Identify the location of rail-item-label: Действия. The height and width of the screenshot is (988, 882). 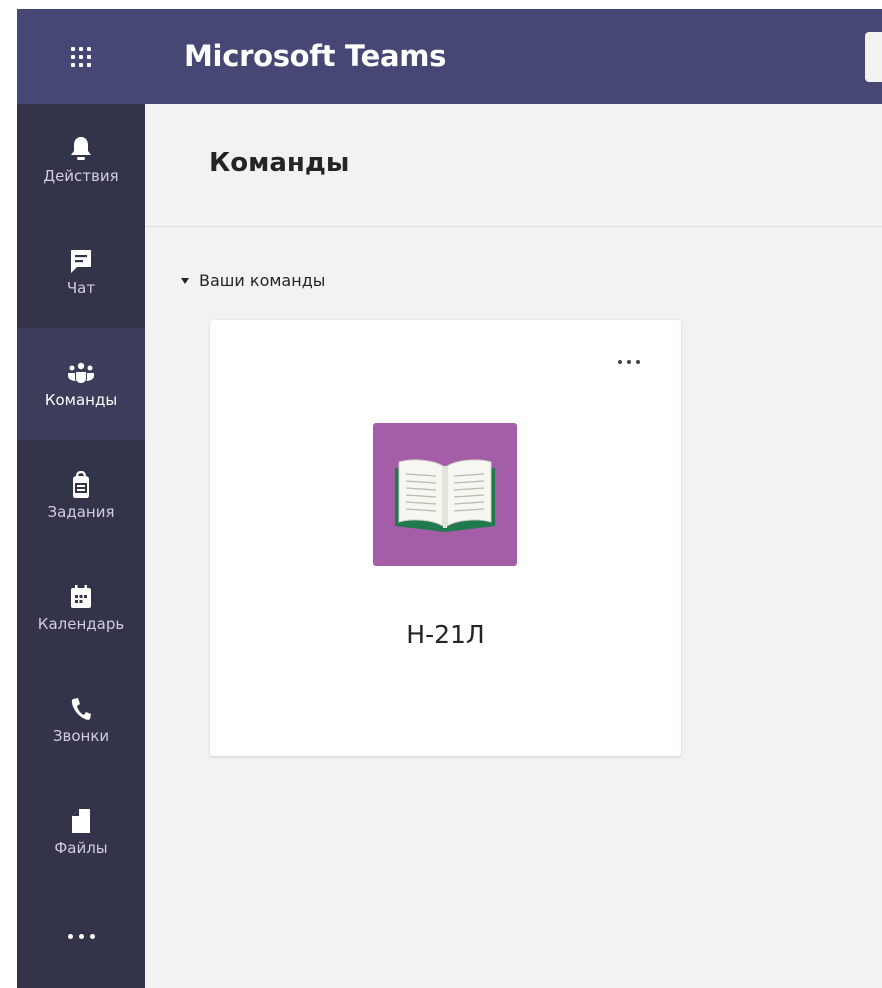
(81, 176).